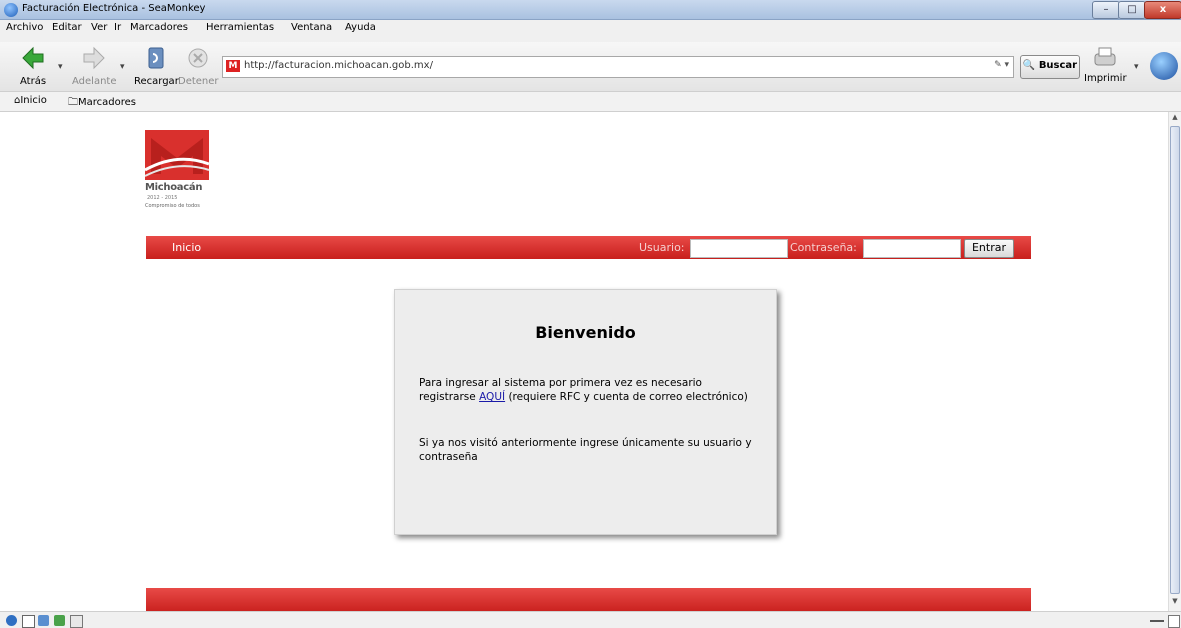  What do you see at coordinates (67, 27) in the screenshot?
I see `menu-editar: Editar` at bounding box center [67, 27].